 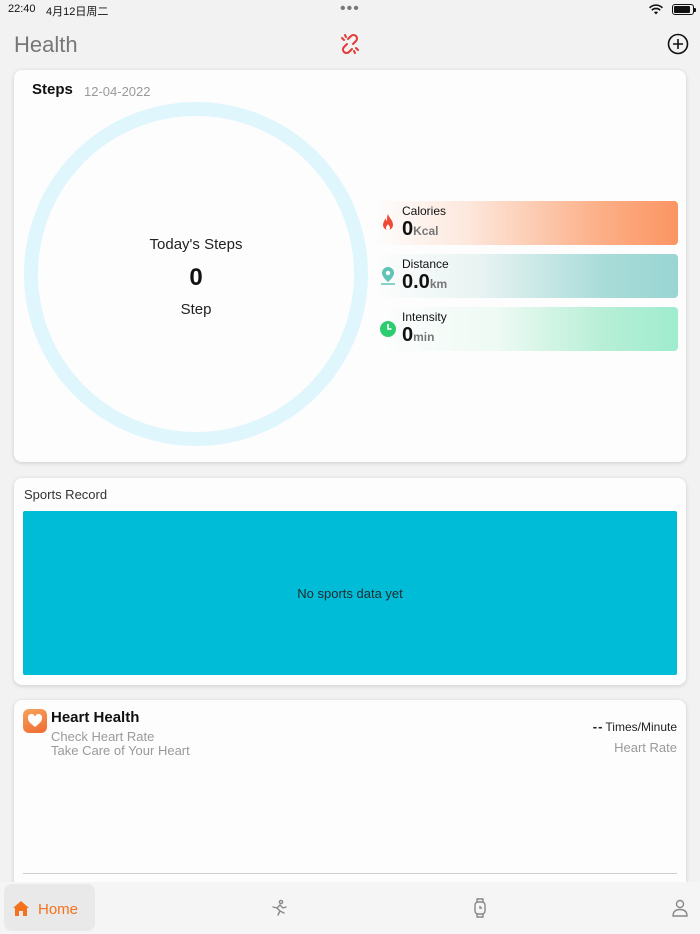 What do you see at coordinates (426, 231) in the screenshot?
I see `calories-unit: Kcal` at bounding box center [426, 231].